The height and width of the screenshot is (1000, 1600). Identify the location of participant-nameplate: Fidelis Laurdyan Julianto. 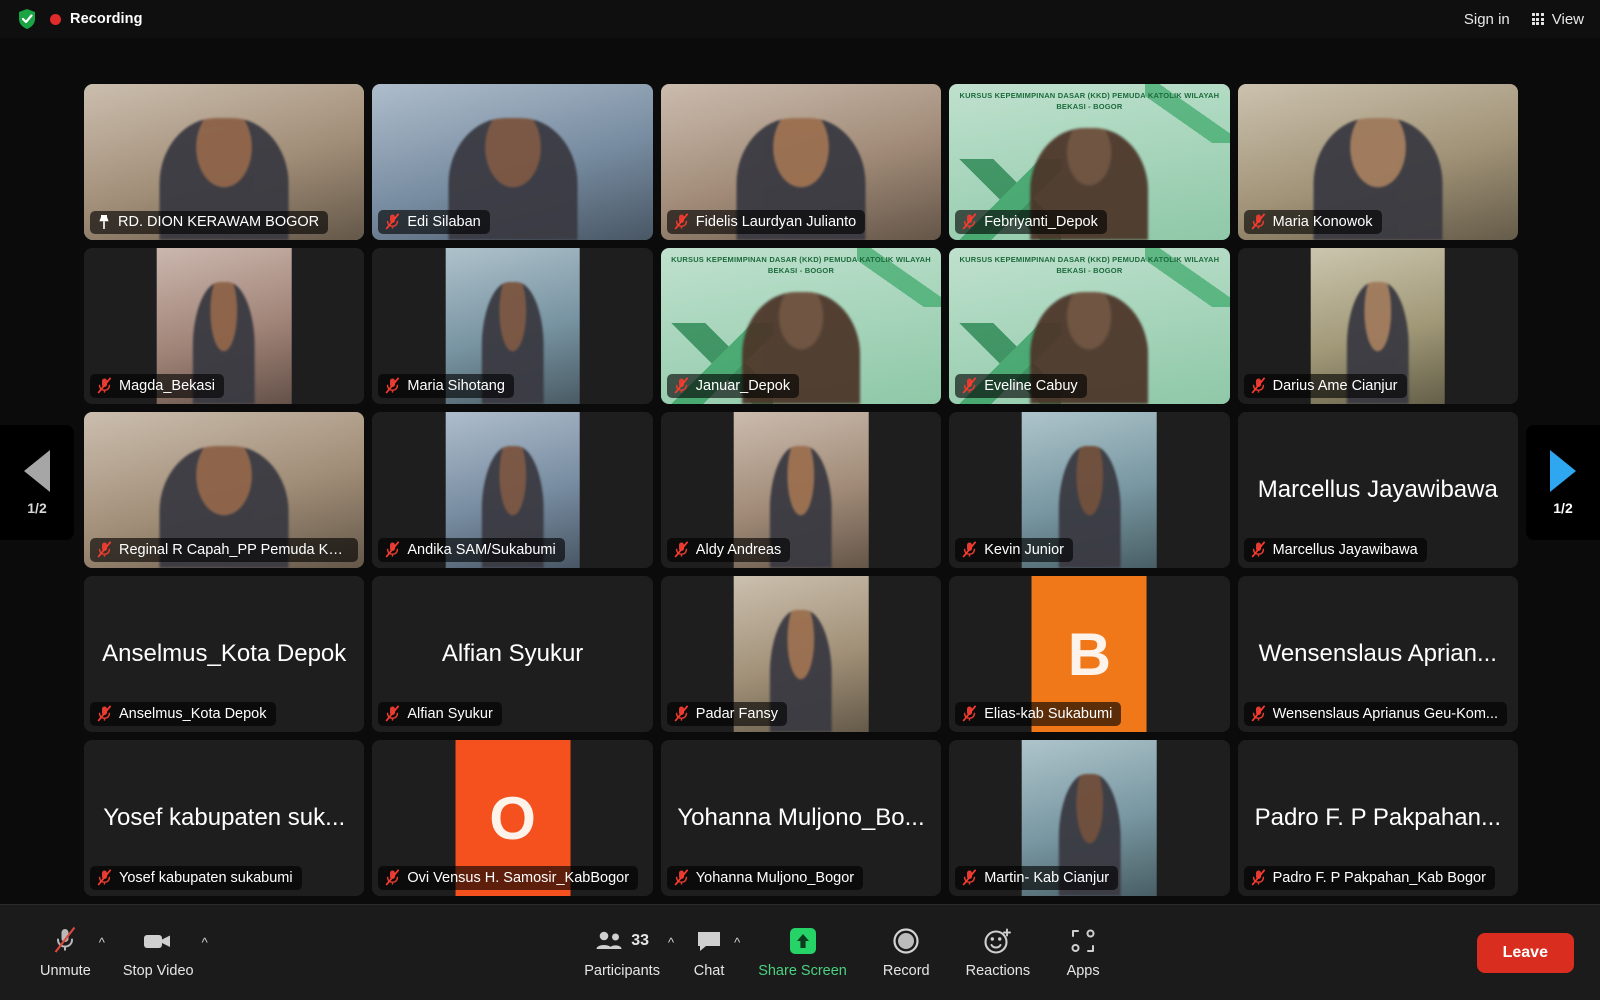
(766, 222).